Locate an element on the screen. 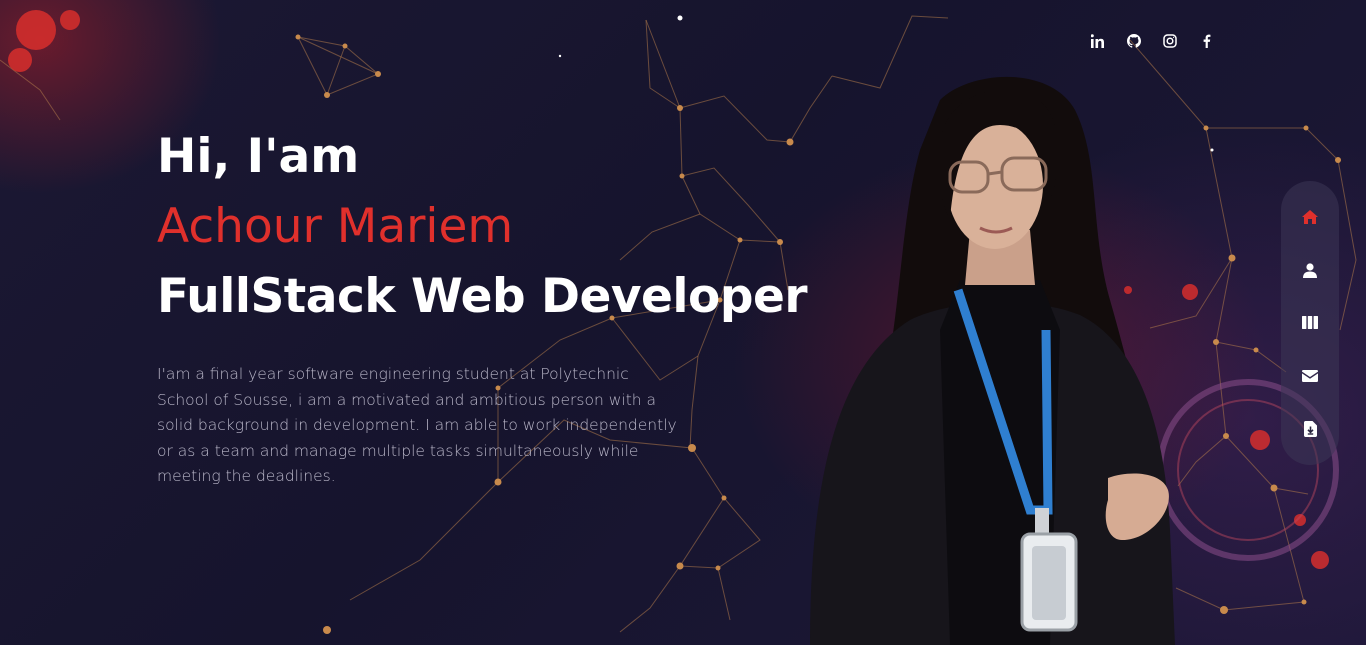  nav-home is located at coordinates (1310, 217).